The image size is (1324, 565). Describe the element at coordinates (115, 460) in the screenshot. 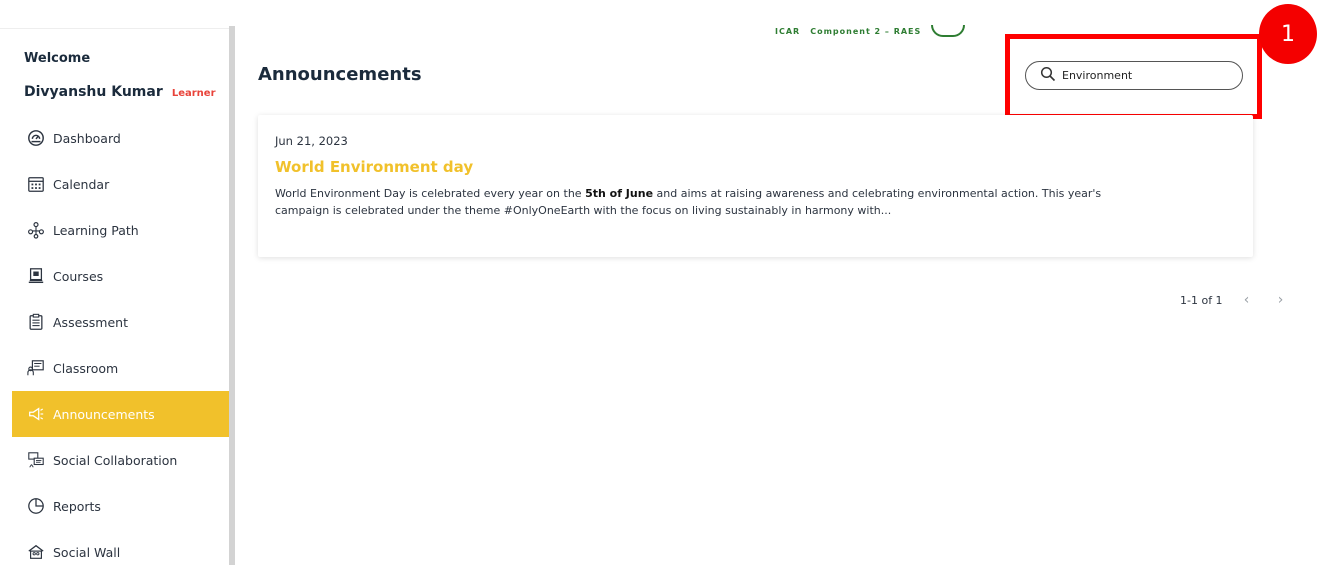

I see `sidebar-item-label: Social Collaboration` at that location.